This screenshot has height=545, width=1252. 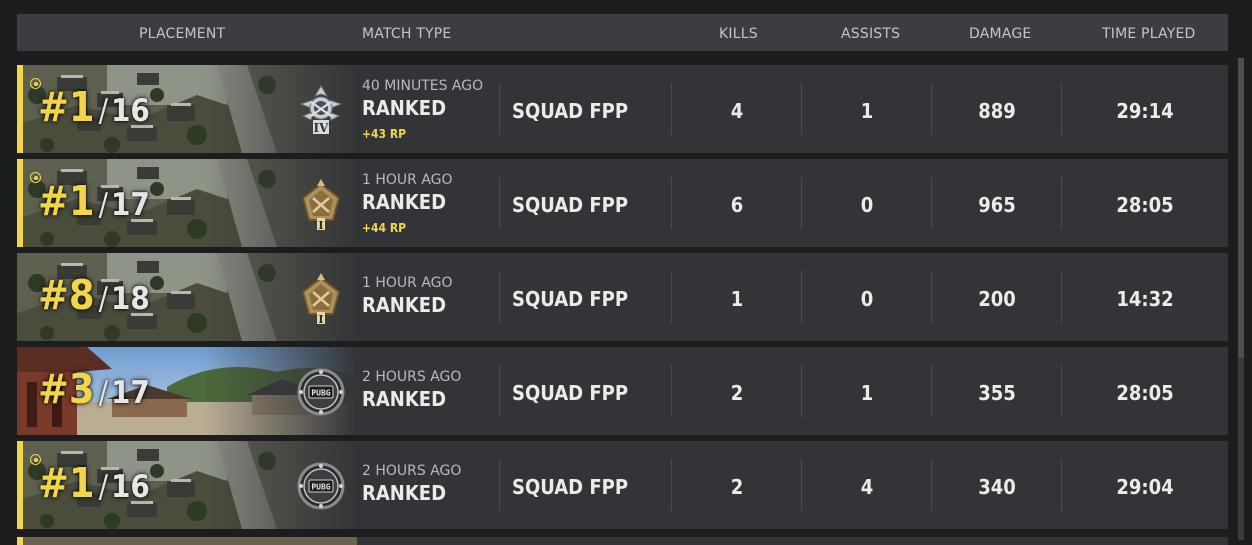 I want to click on time-played-value: 29:04, so click(x=1145, y=487).